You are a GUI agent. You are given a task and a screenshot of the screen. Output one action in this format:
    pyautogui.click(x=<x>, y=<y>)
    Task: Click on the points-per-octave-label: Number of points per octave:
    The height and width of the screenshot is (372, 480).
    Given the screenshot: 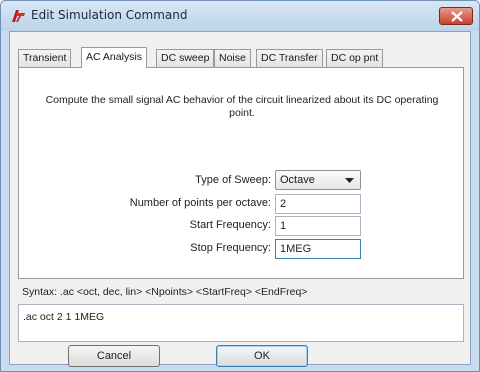 What is the action you would take?
    pyautogui.click(x=200, y=203)
    